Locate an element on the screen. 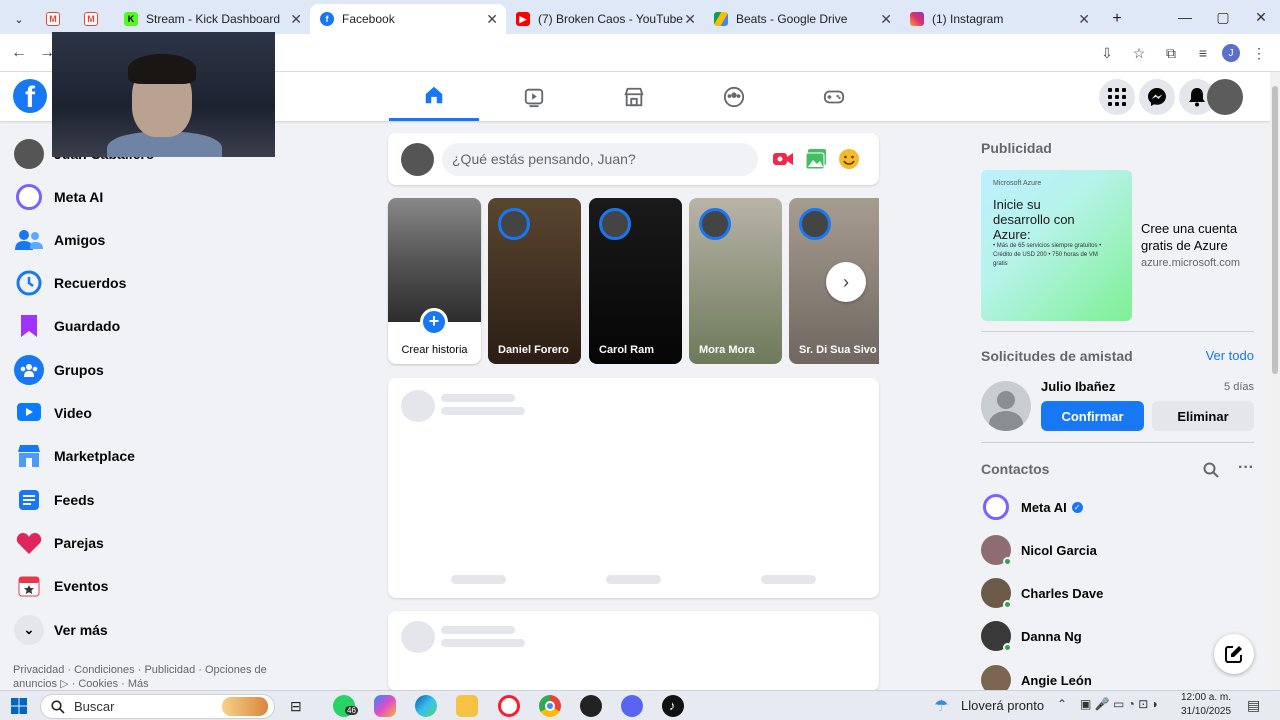 The width and height of the screenshot is (1280, 720). copilot-icon is located at coordinates (385, 706).